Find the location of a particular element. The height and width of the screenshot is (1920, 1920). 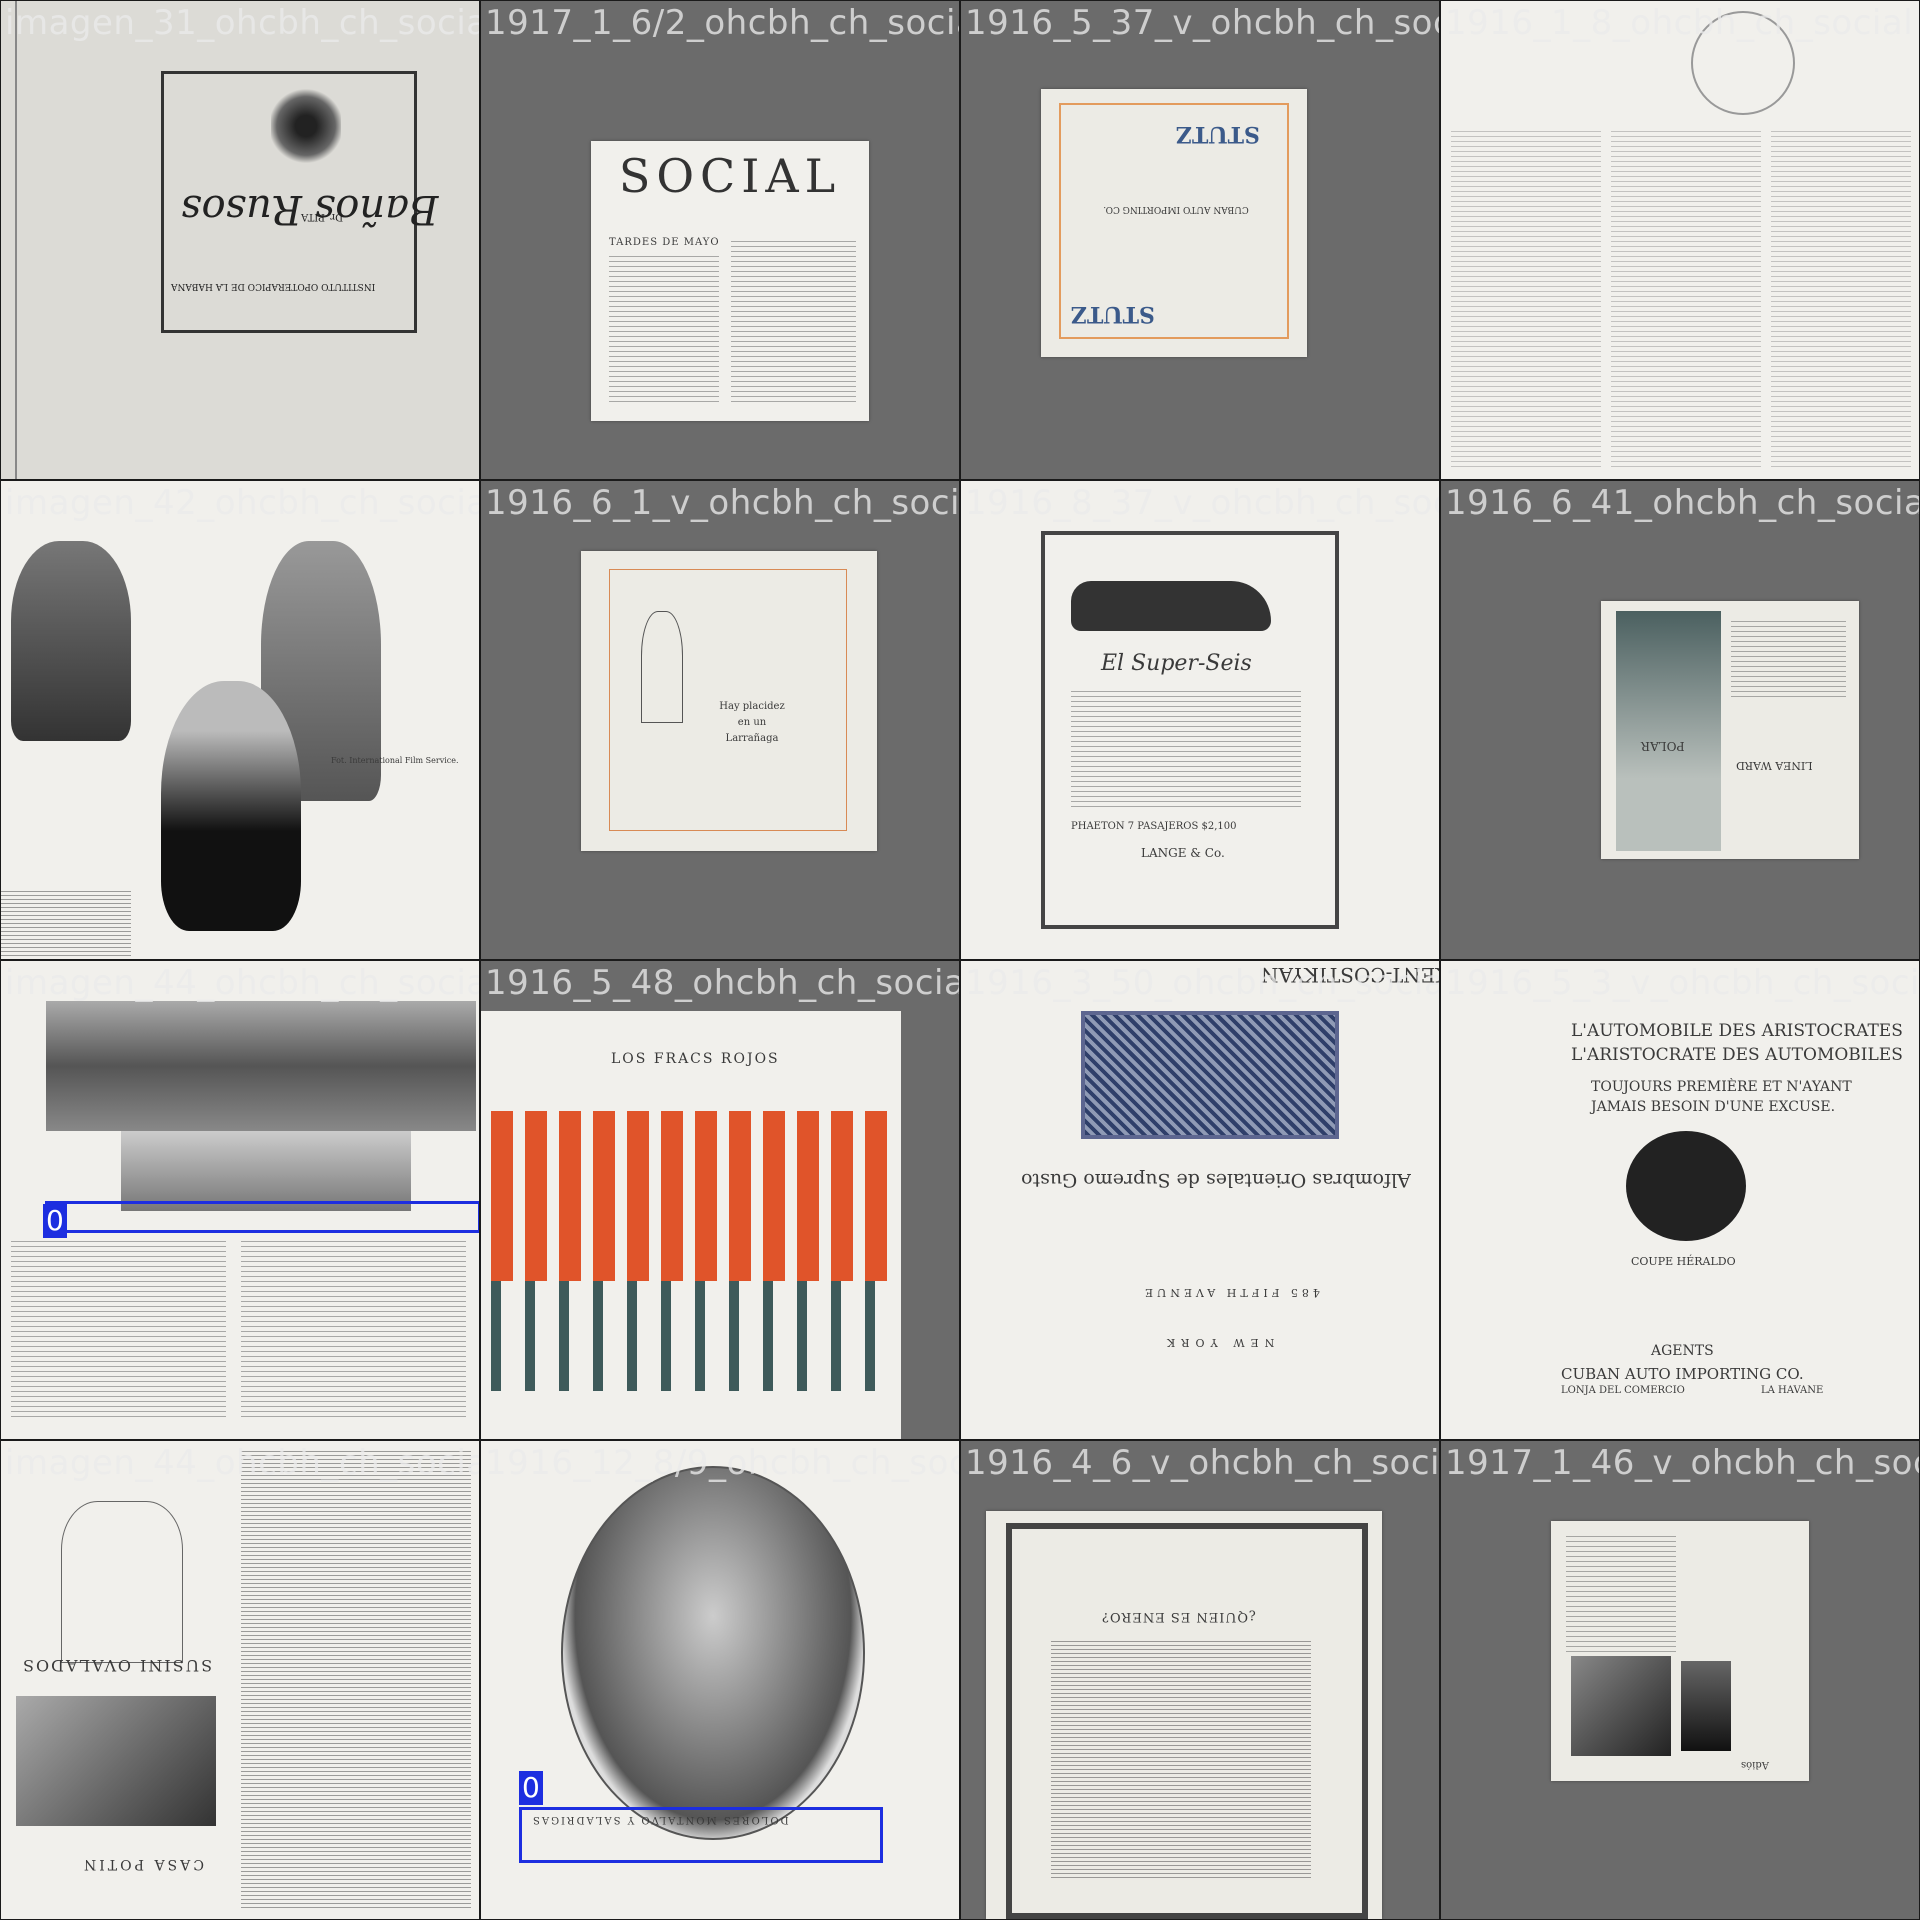

ad-text: TOUJOURS PREMIÈRE ET N'AYANT is located at coordinates (1721, 1087).